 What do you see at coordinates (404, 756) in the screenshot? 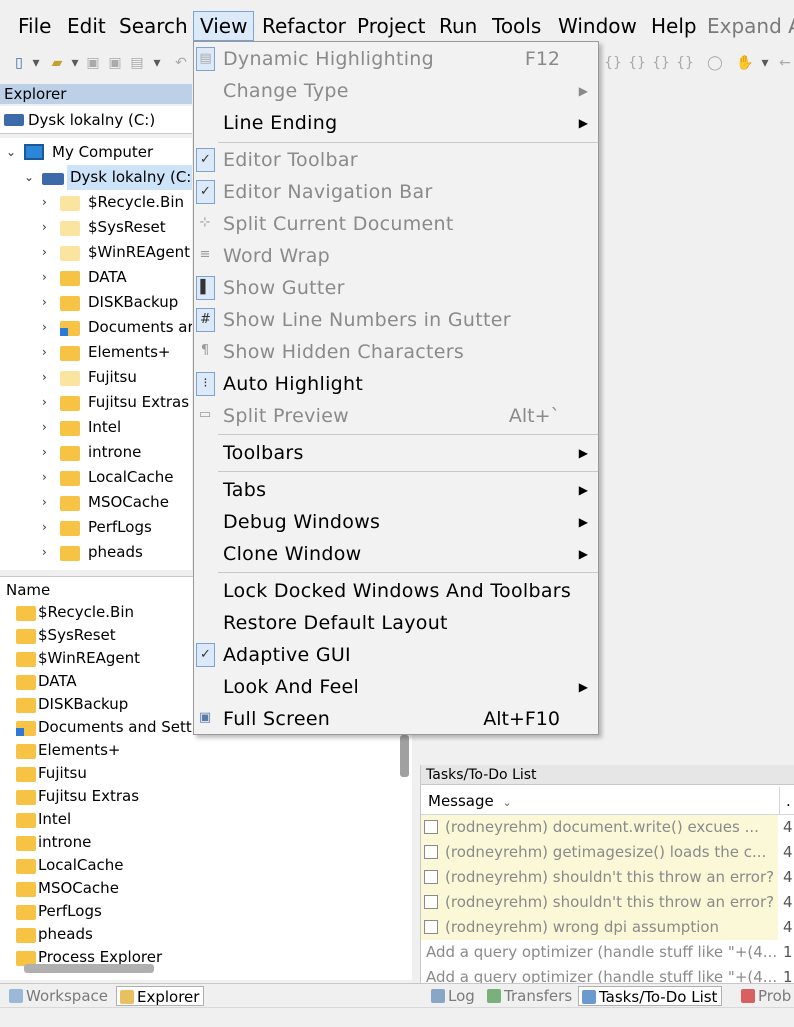
I see `vertical-scrollbar` at bounding box center [404, 756].